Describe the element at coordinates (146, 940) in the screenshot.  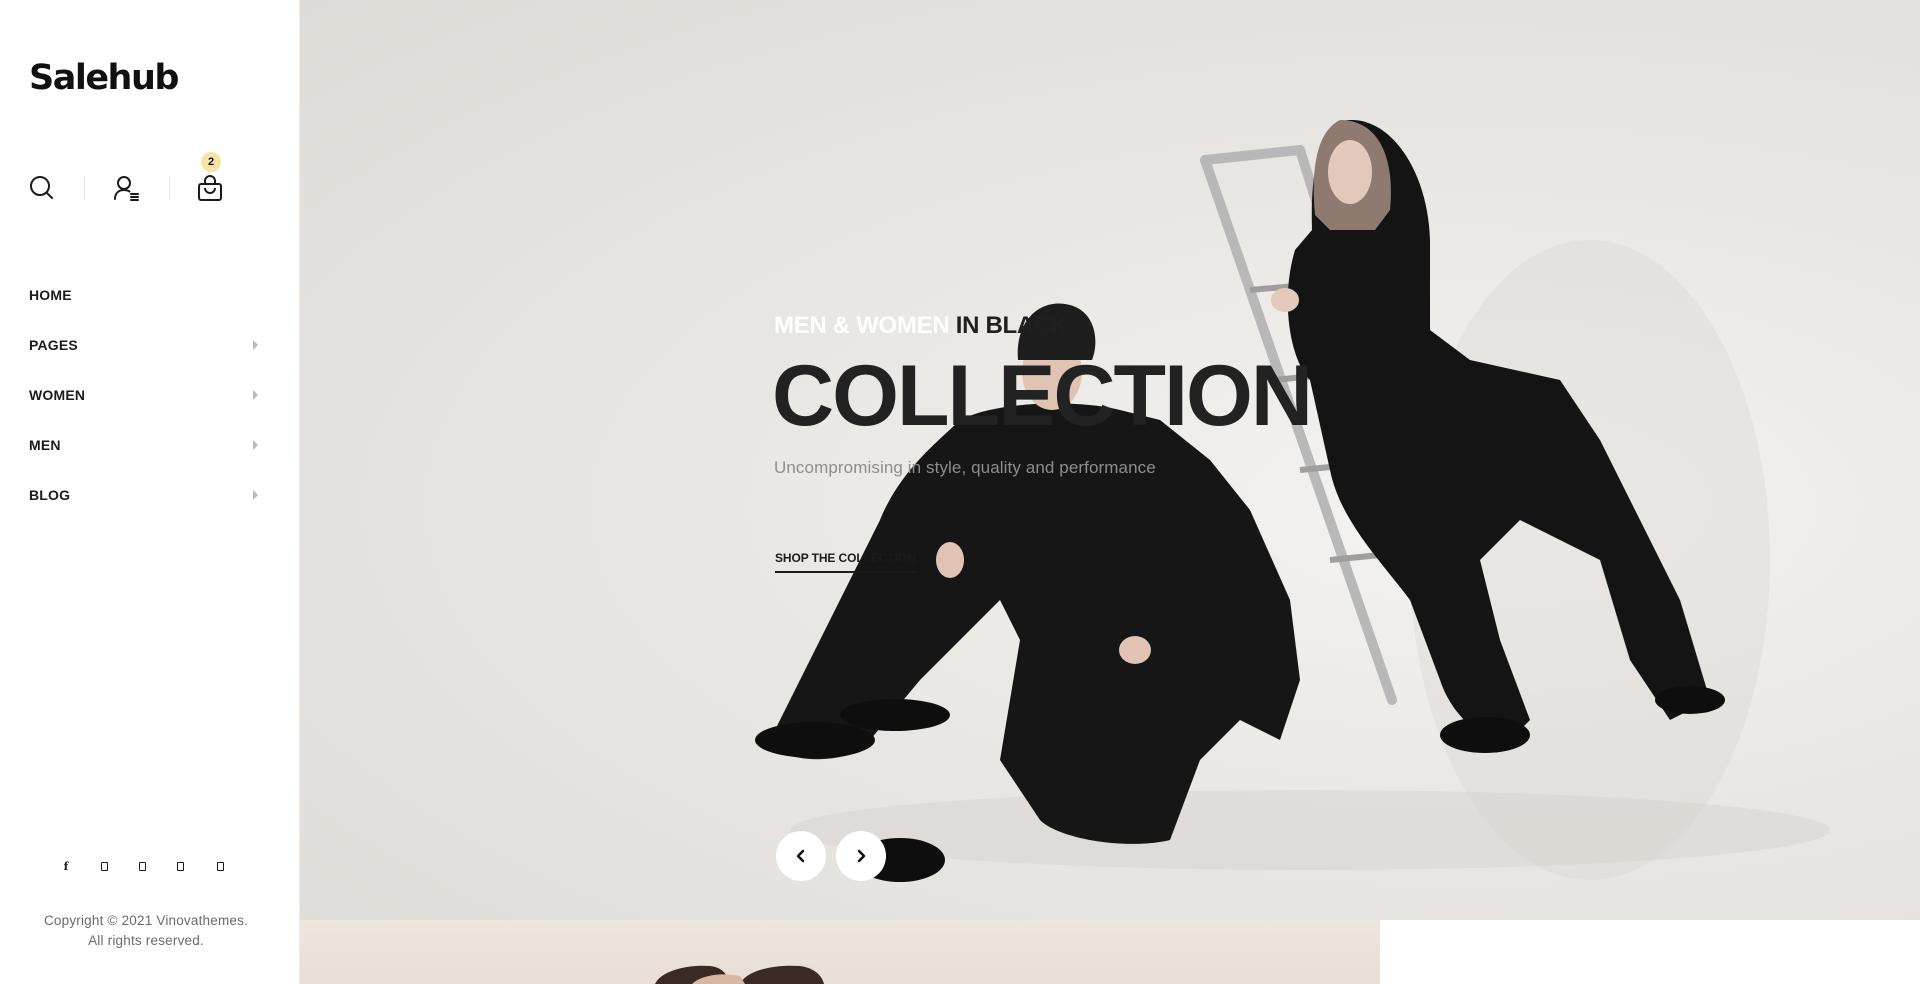
I see `copyright-line: All rights reserved.` at that location.